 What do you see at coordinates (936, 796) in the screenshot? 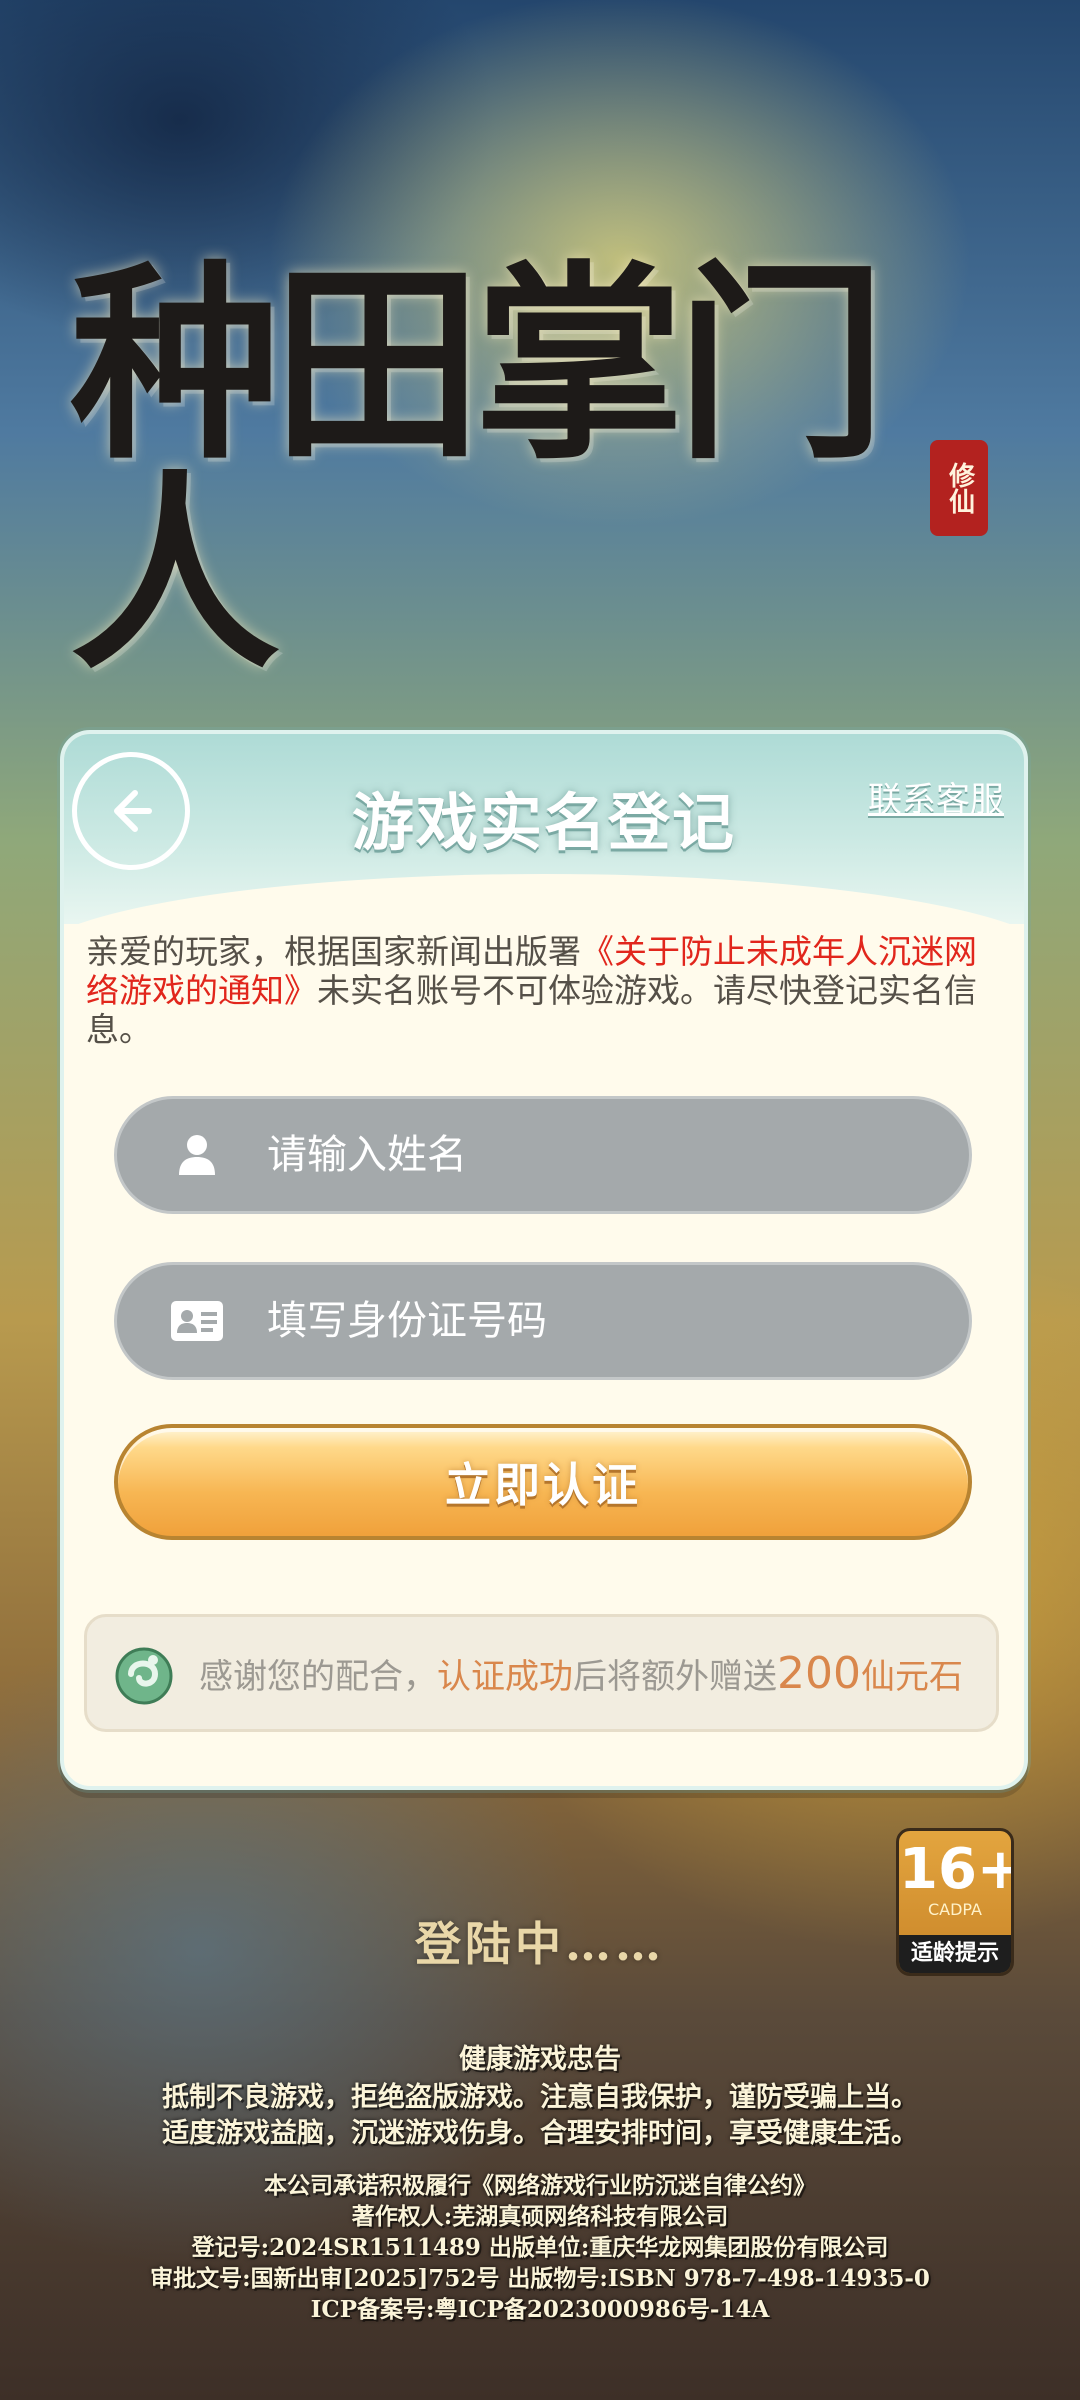
I see `contact-service-link: 联系客服` at bounding box center [936, 796].